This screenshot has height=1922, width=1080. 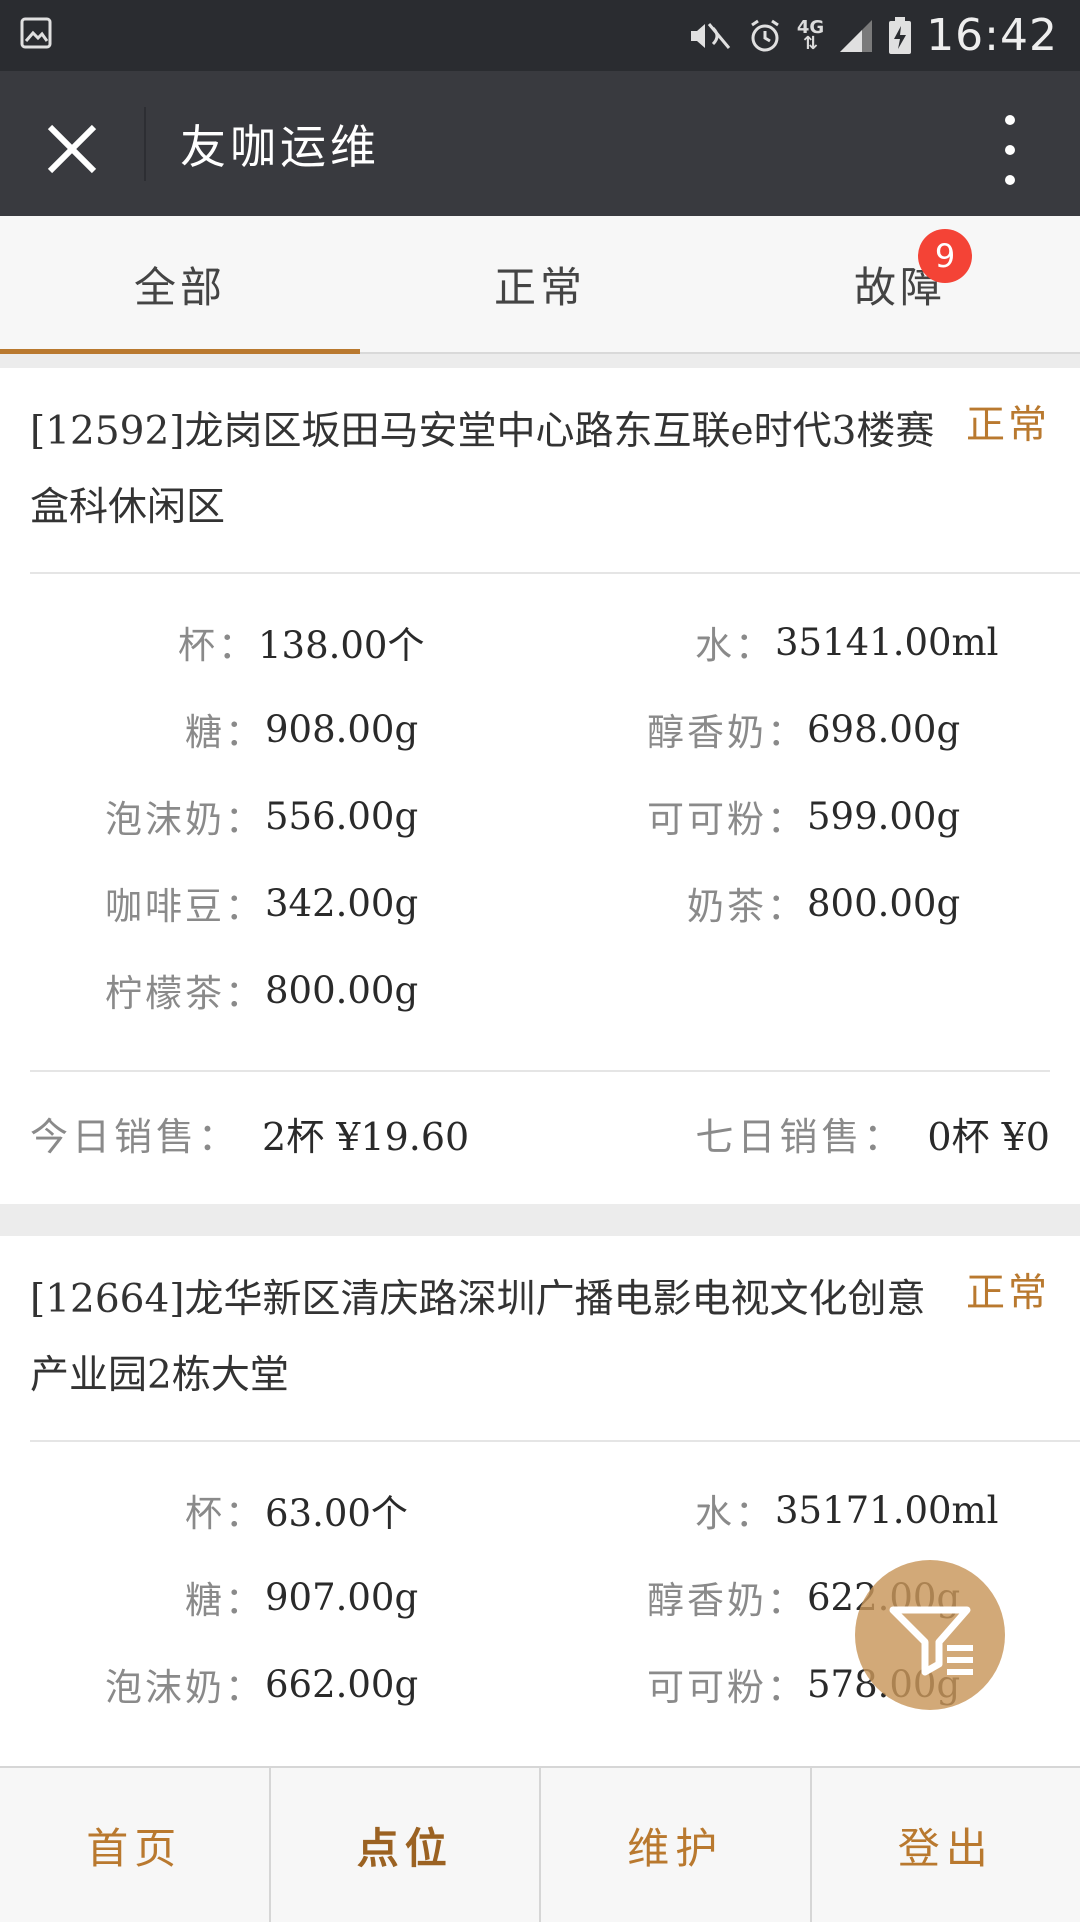 I want to click on supply-item: 可可粉：599.00g, so click(x=840, y=816).